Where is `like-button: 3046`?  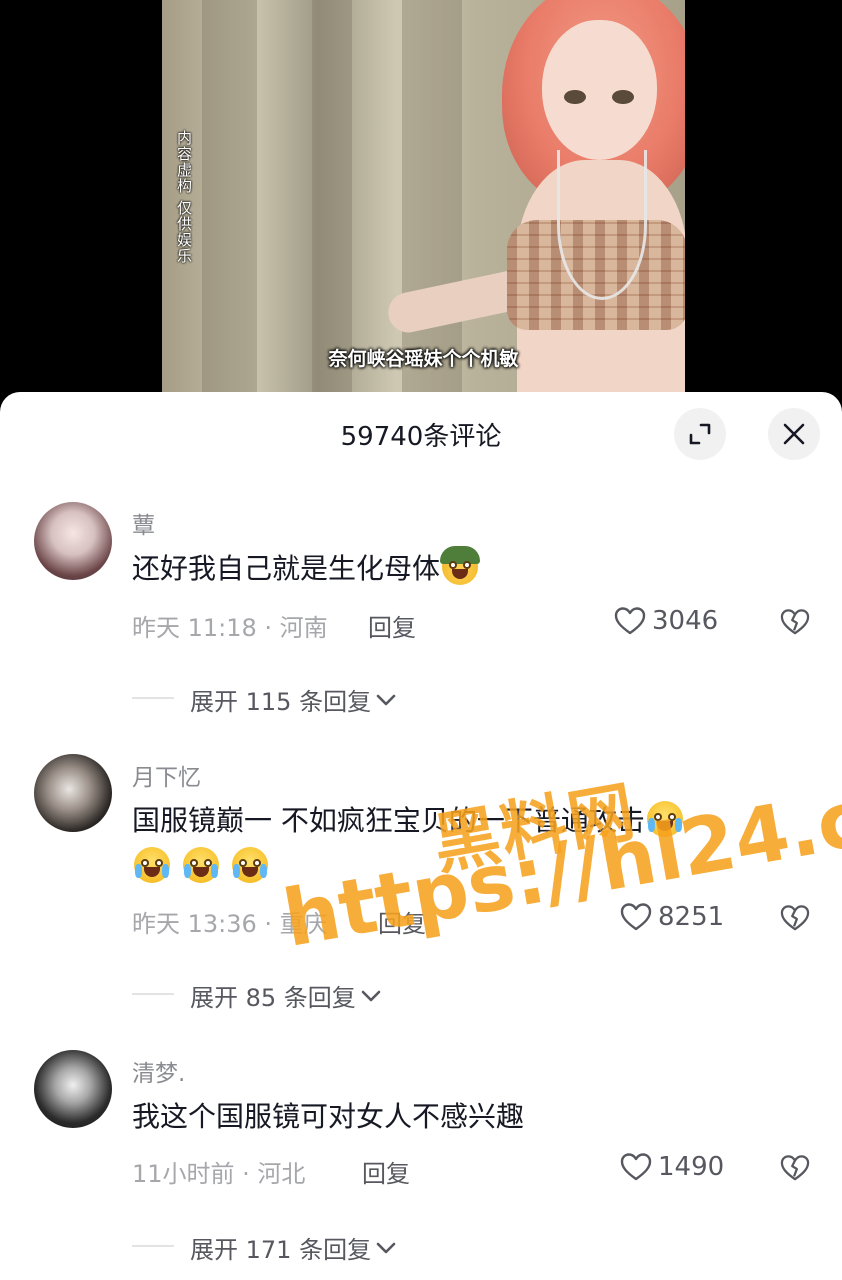
like-button: 3046 is located at coordinates (666, 621).